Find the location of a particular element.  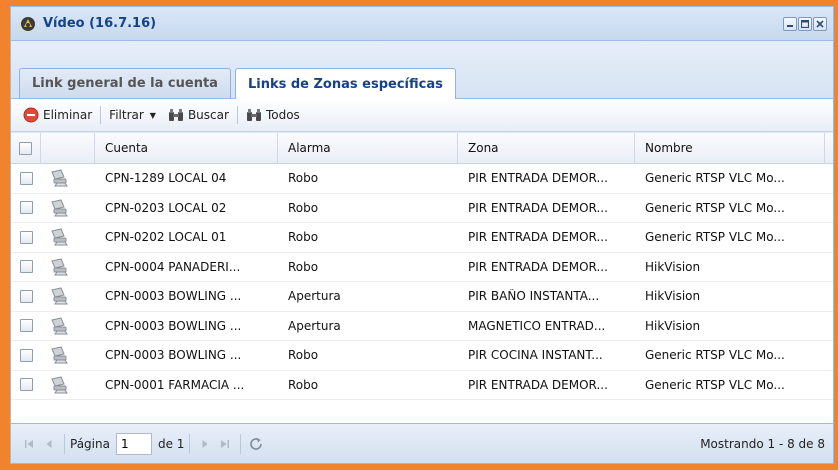

first-page-button is located at coordinates (29, 444).